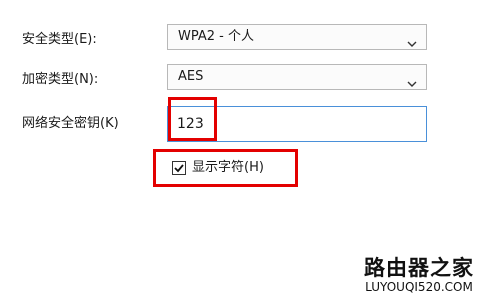 Image resolution: width=480 pixels, height=300 pixels. Describe the element at coordinates (59, 39) in the screenshot. I see `security-type-label: 安全类型(E):` at that location.